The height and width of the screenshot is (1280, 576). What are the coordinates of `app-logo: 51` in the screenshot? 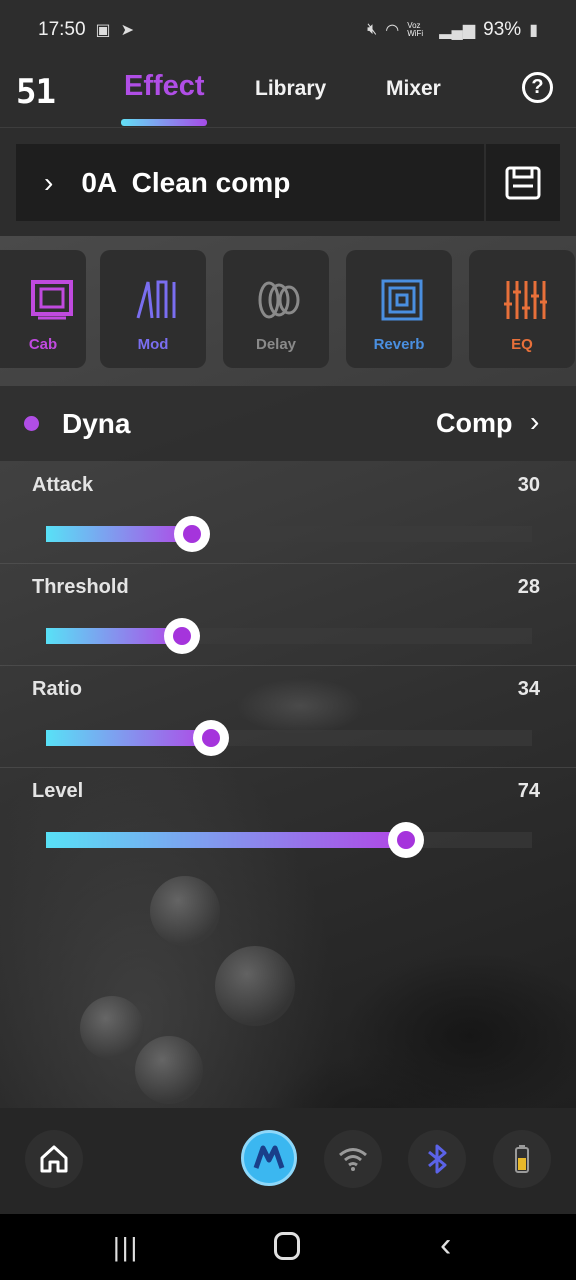 It's located at (36, 92).